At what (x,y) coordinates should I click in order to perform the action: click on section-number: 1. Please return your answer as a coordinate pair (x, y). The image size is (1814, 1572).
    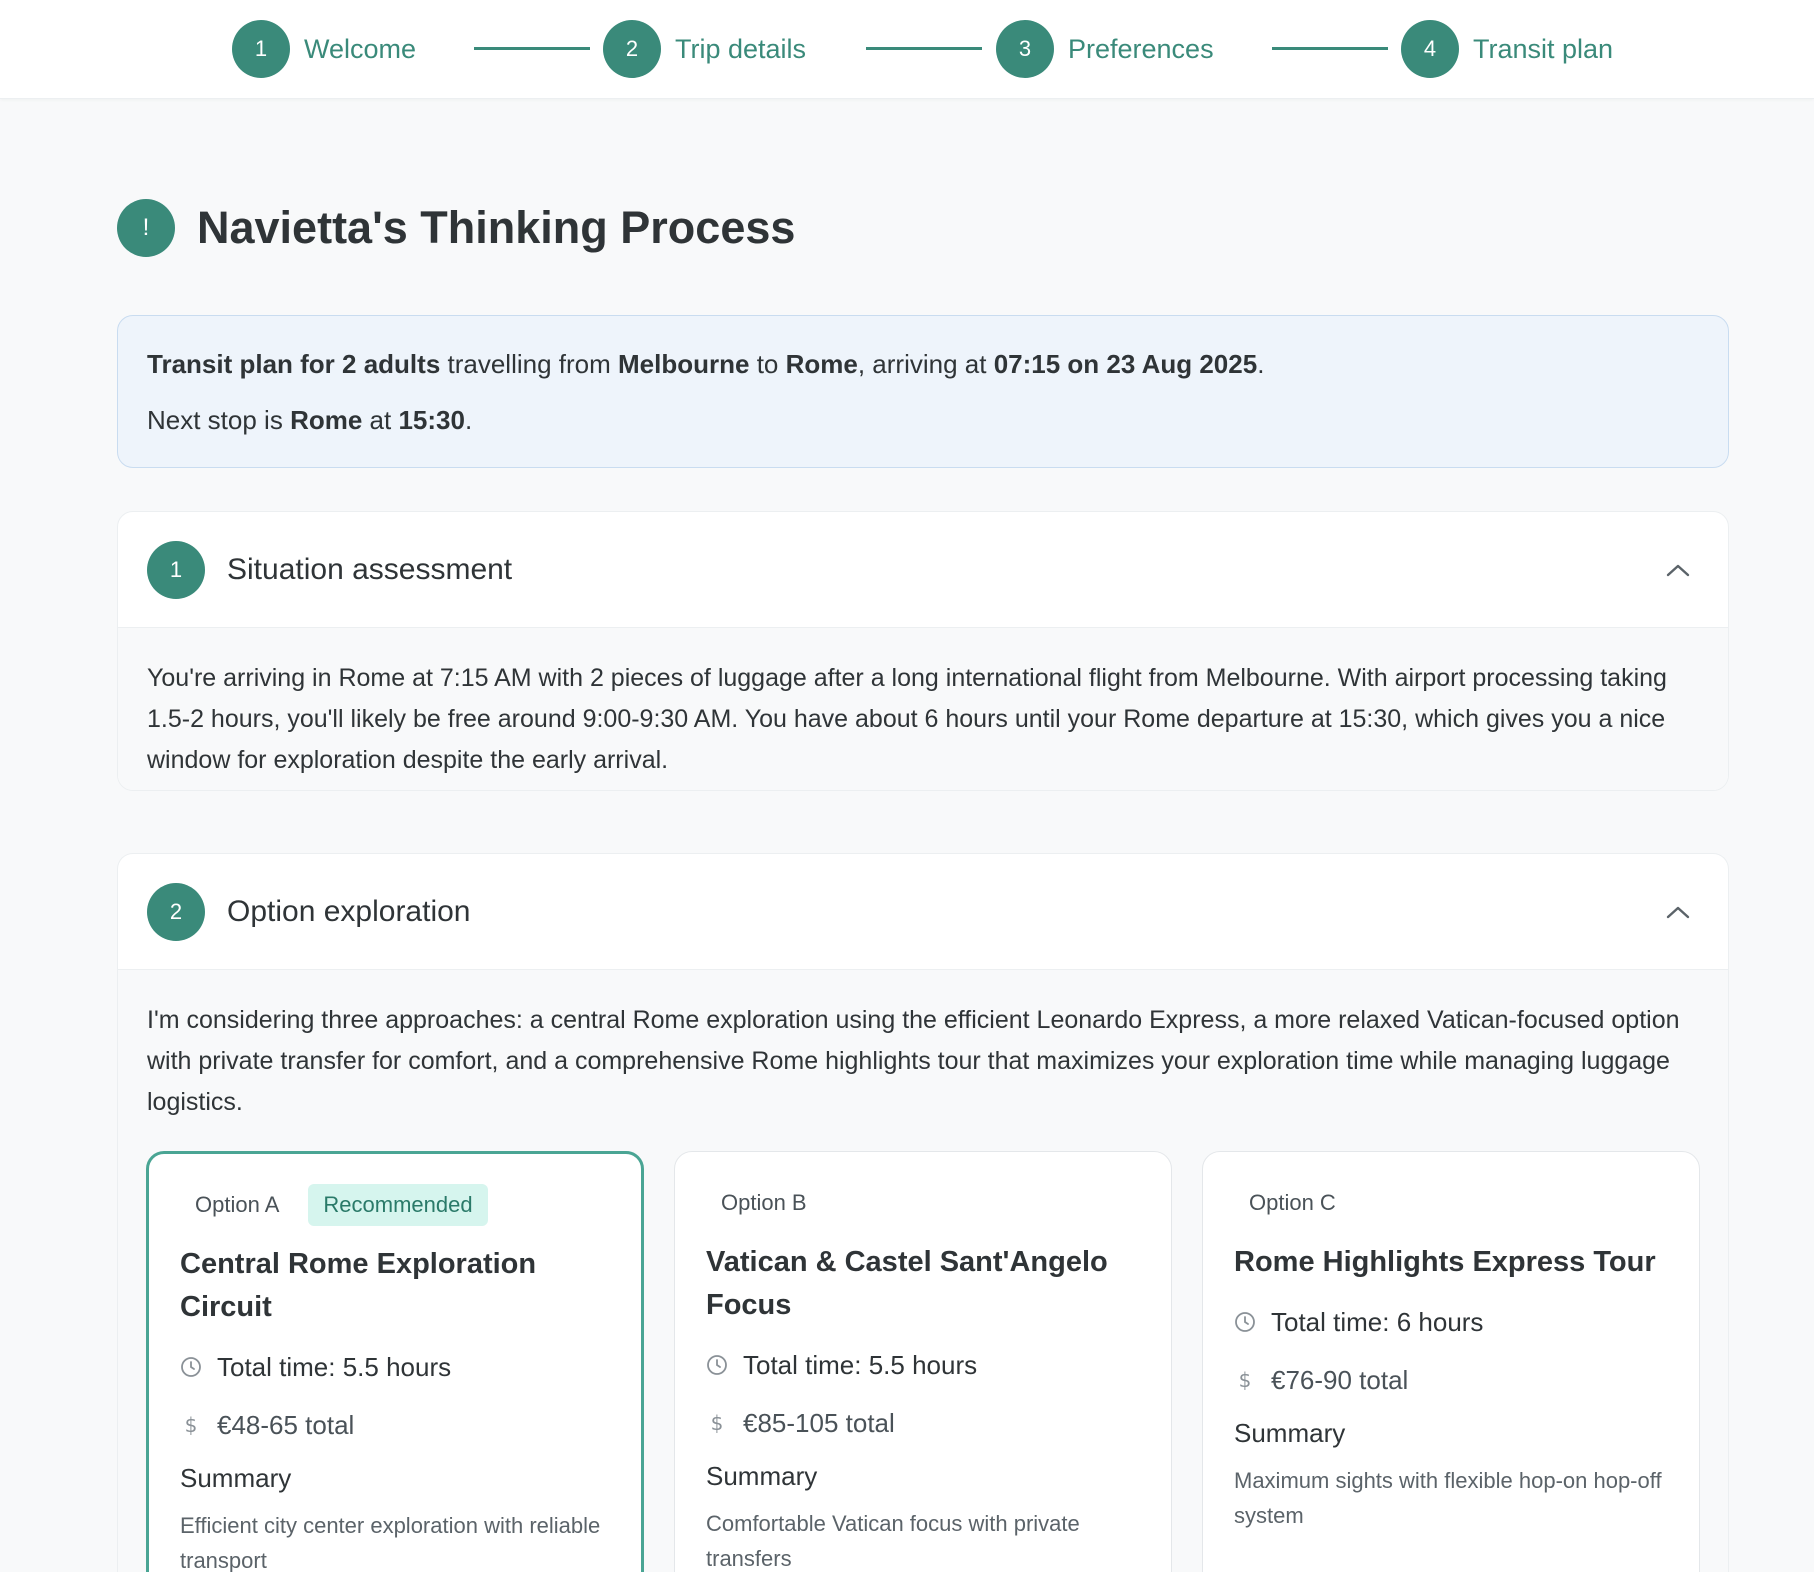
    Looking at the image, I should click on (176, 569).